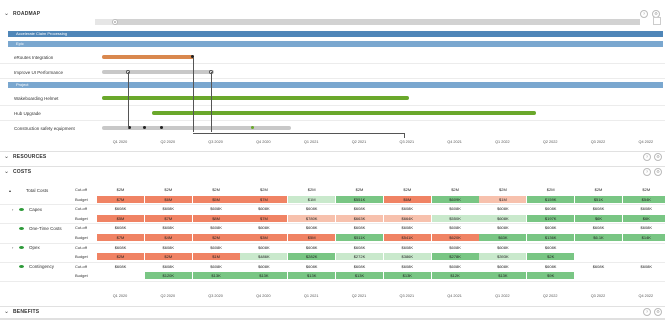  I want to click on cost-cell: $120K, so click(168, 276).